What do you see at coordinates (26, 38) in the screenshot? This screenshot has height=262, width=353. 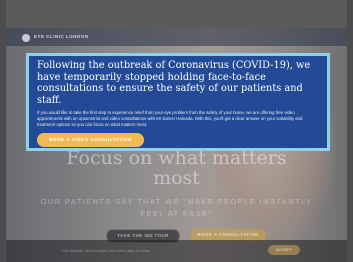 I see `logo-icon` at bounding box center [26, 38].